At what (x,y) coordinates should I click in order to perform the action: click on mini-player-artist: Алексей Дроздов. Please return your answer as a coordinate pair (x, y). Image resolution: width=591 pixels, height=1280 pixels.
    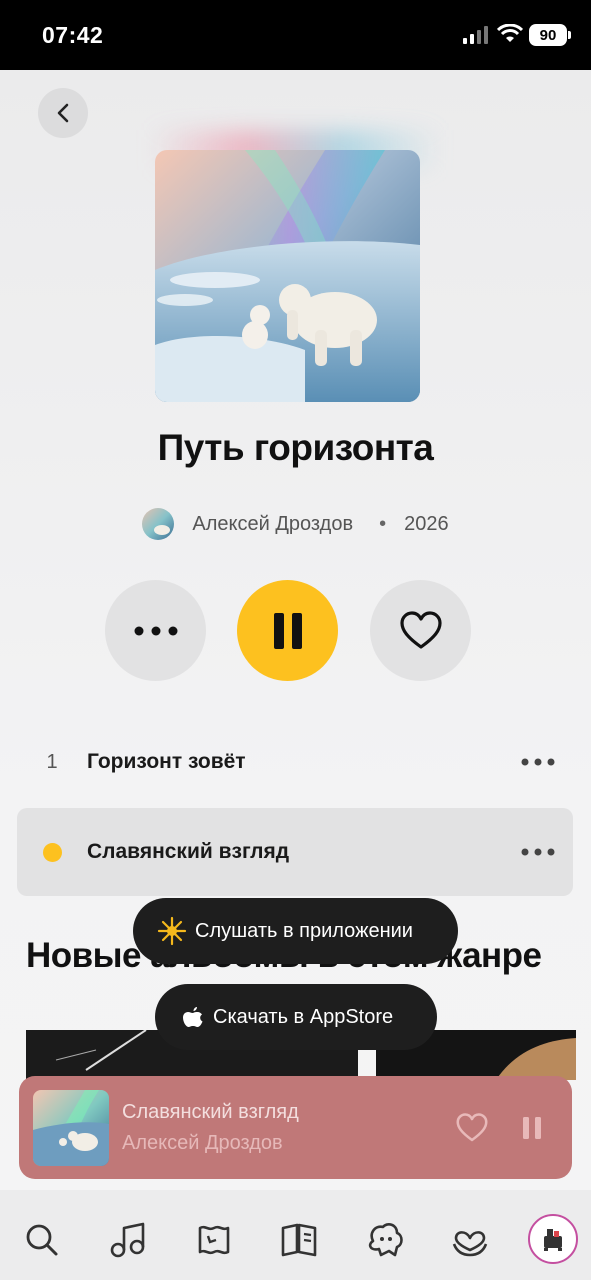
    Looking at the image, I should click on (202, 1142).